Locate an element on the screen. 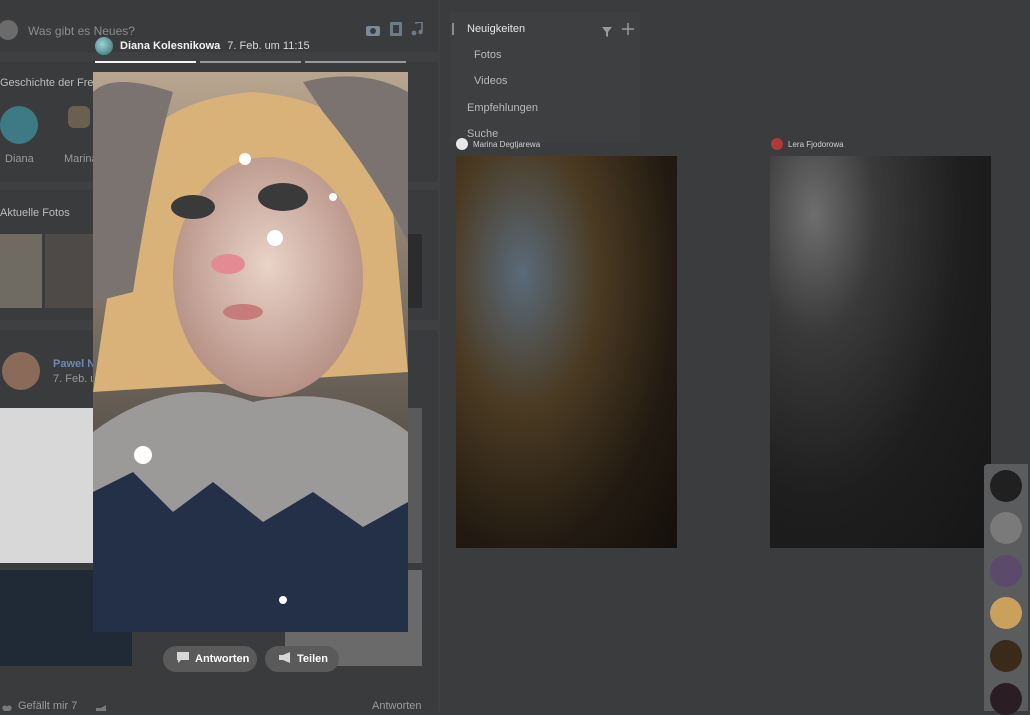  menu-item-photos: Fotos is located at coordinates (488, 55).